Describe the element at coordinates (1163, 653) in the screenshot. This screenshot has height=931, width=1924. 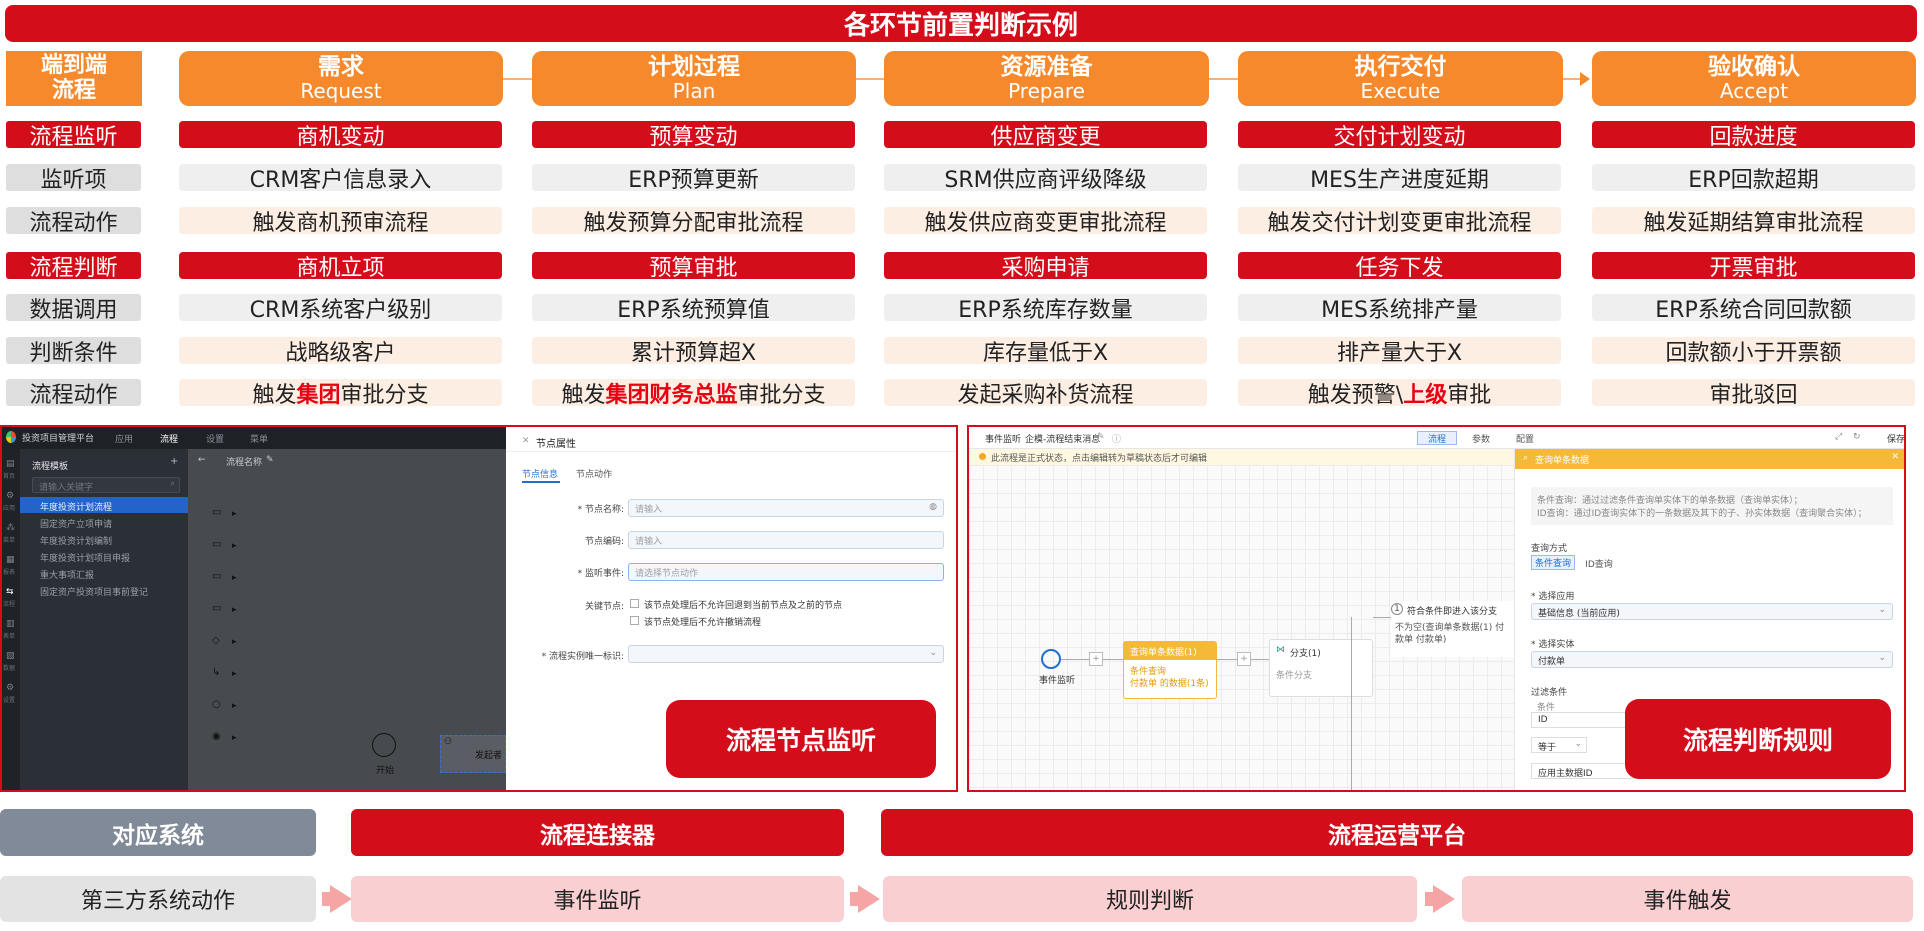
I see `query-node-title: 查询单条数据(1)` at that location.